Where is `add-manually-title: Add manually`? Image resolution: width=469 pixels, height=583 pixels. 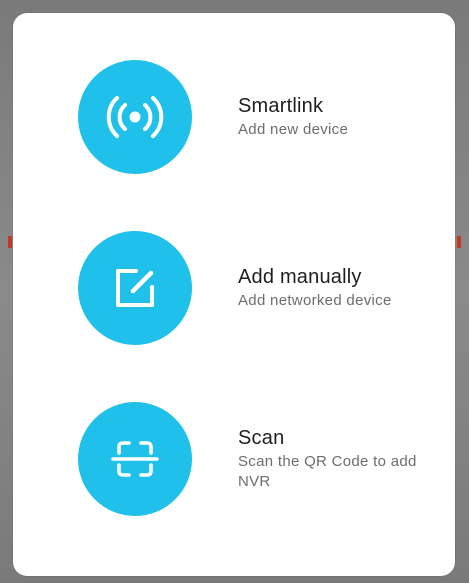 add-manually-title: Add manually is located at coordinates (300, 277).